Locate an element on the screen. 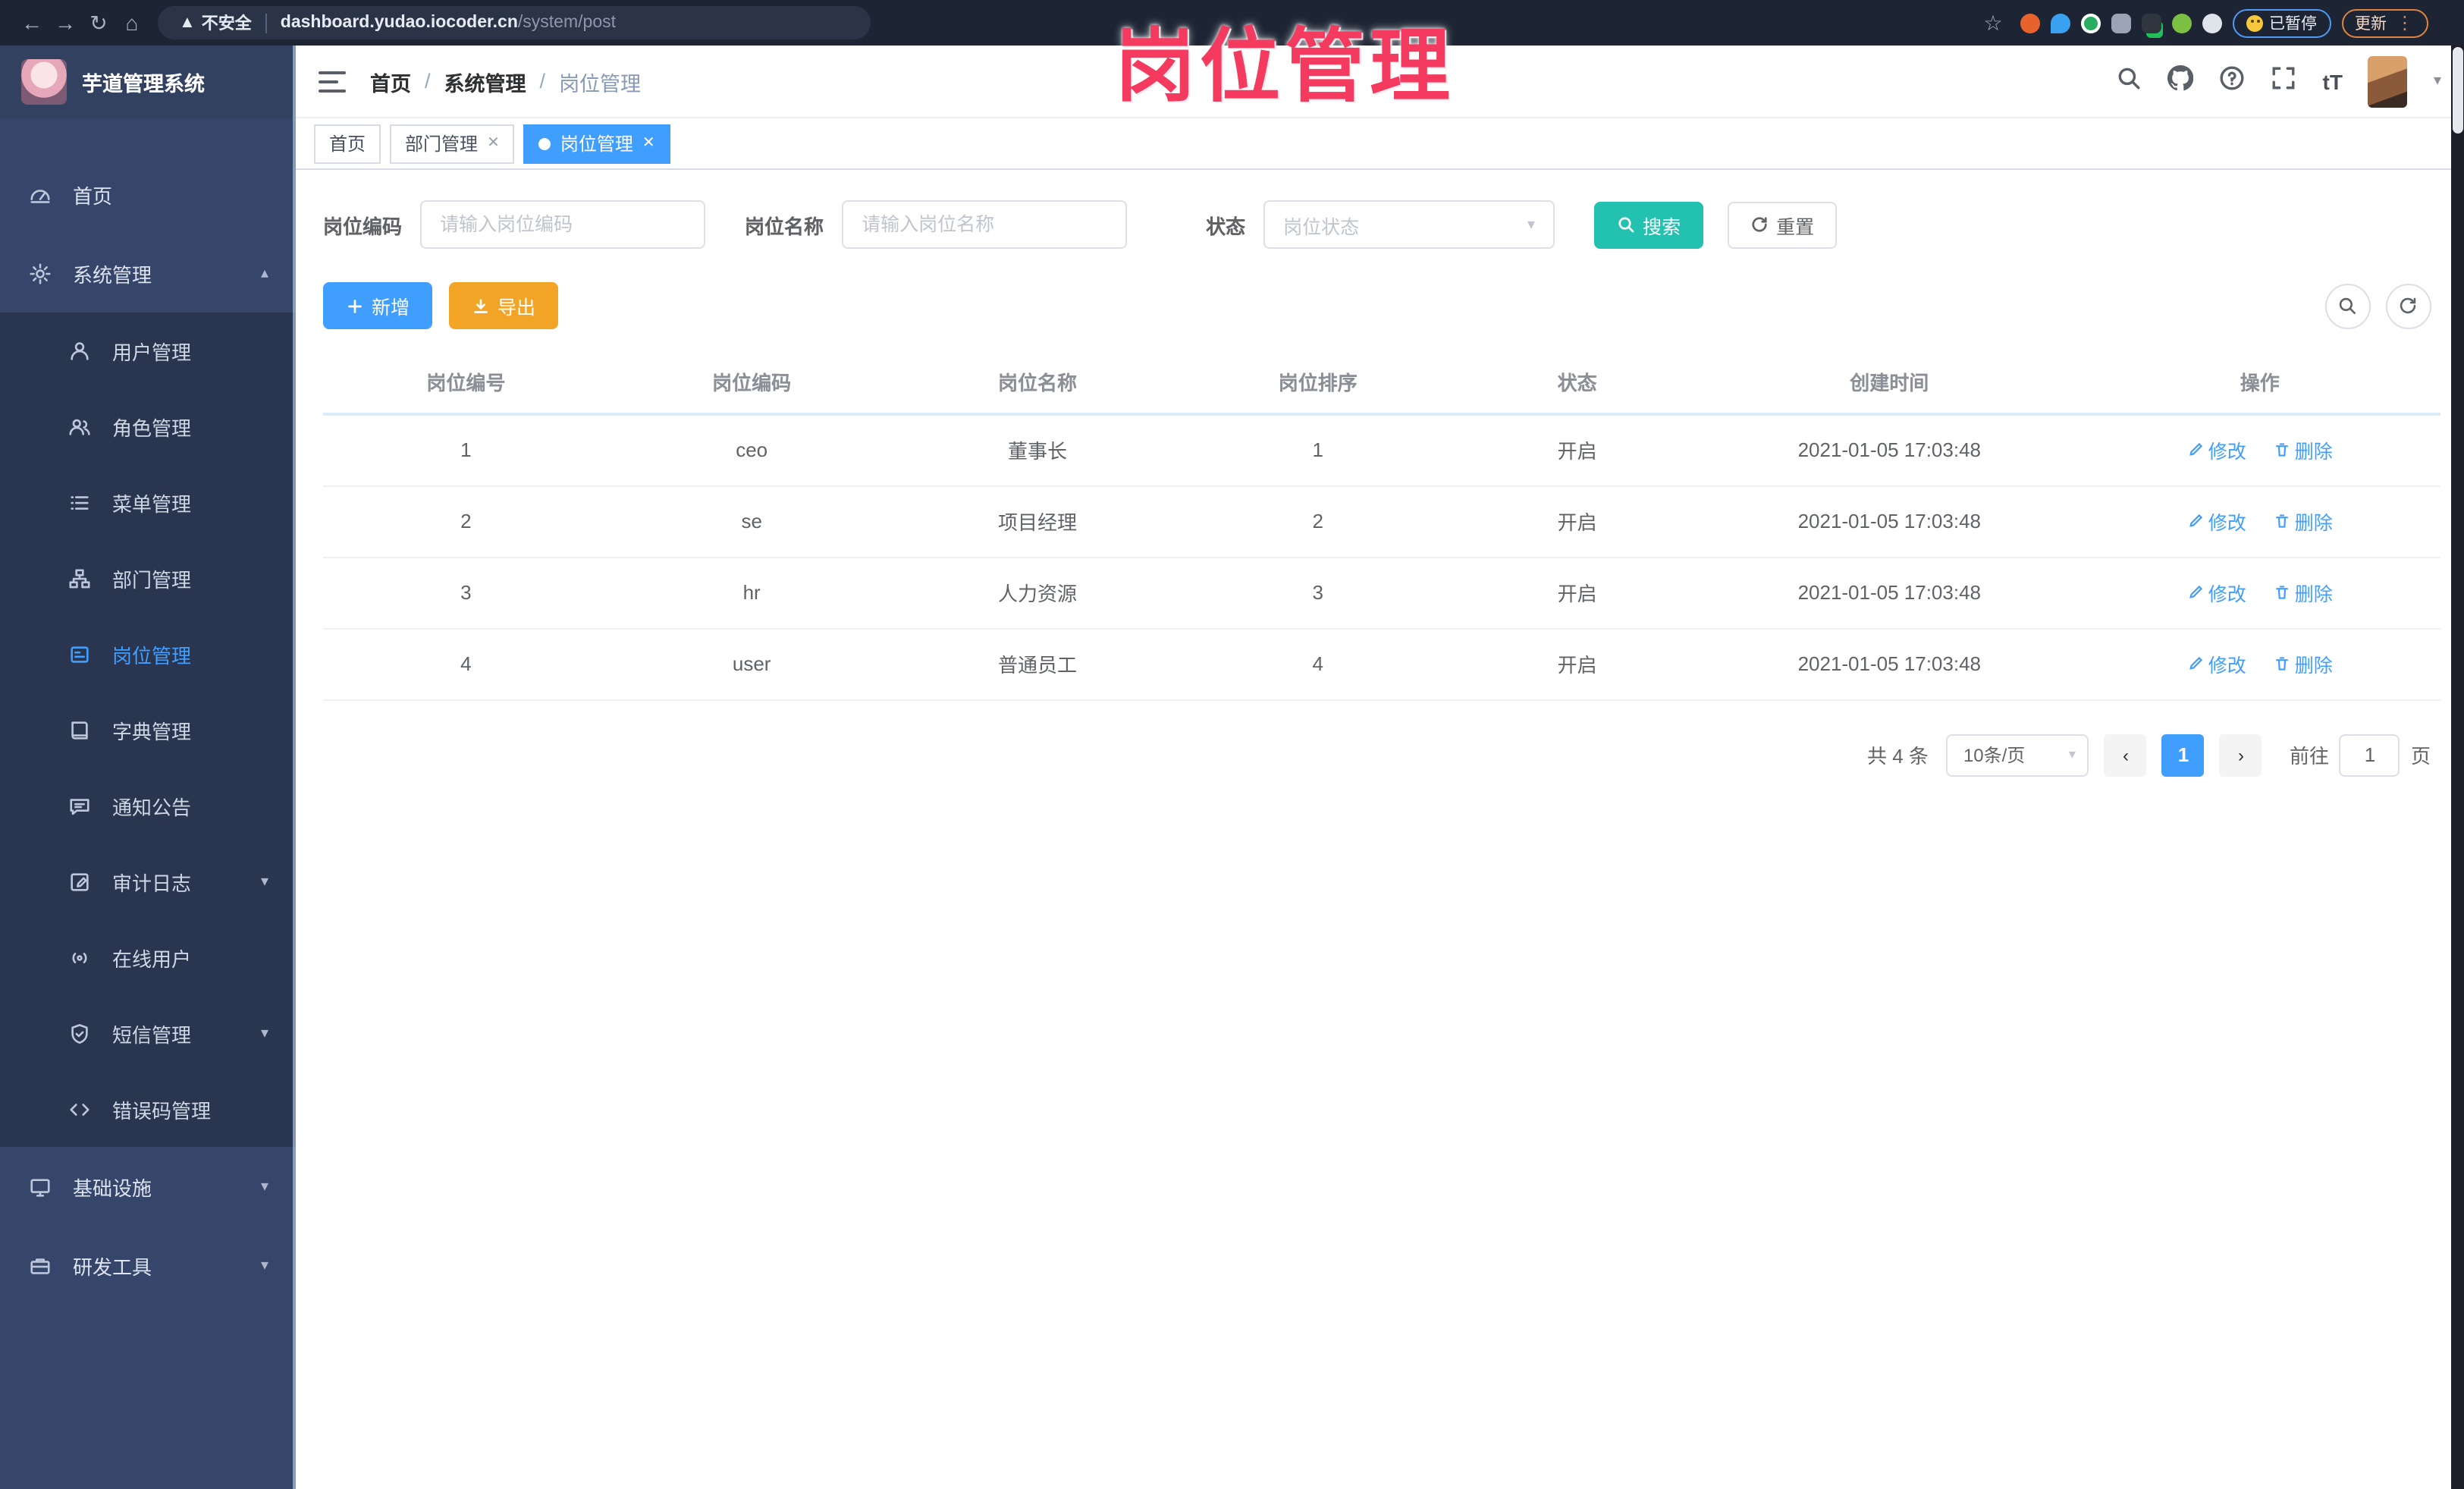 The image size is (2464, 1489). chevron-down-icon: ▾ is located at coordinates (2072, 754).